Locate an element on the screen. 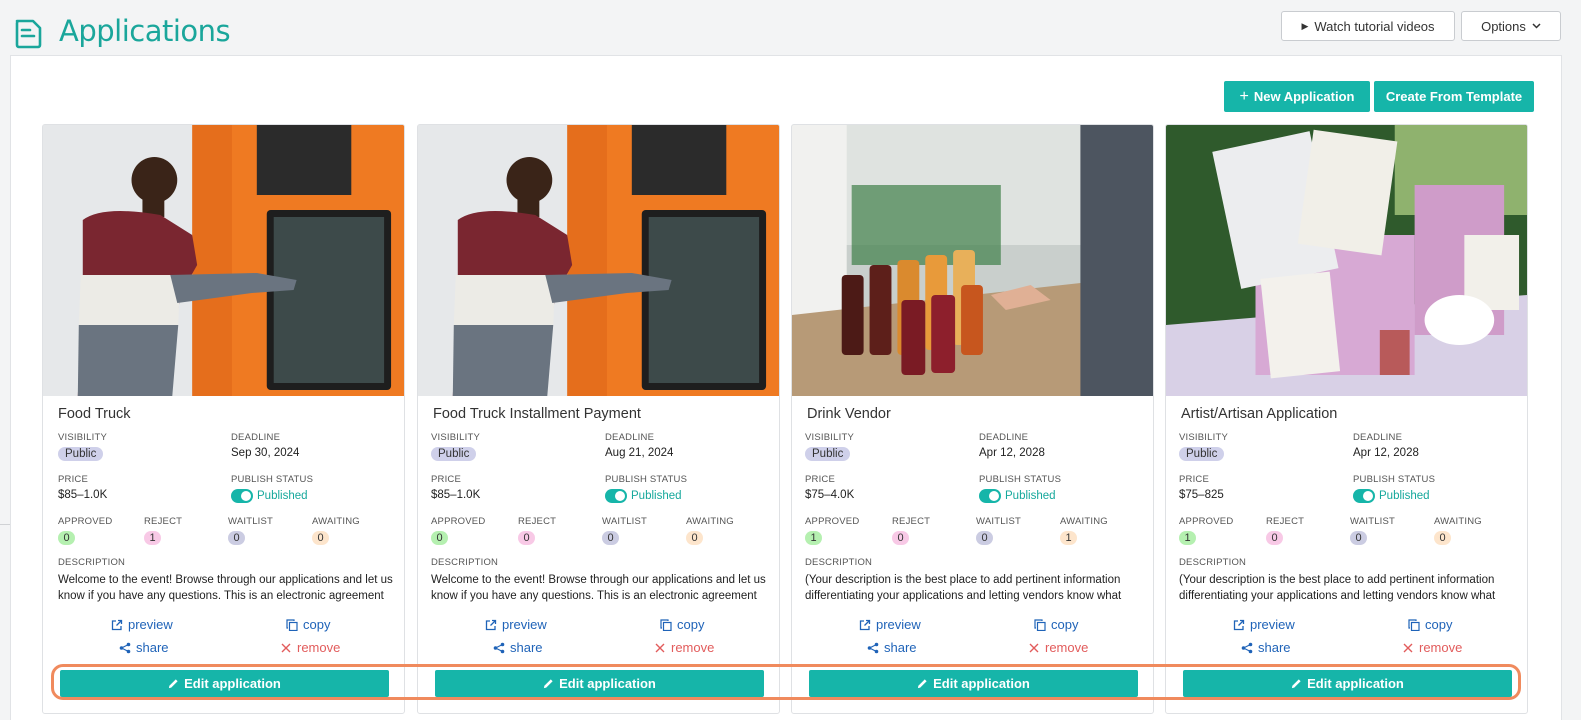 This screenshot has width=1581, height=720. approved-label: APPROVED is located at coordinates (1206, 521).